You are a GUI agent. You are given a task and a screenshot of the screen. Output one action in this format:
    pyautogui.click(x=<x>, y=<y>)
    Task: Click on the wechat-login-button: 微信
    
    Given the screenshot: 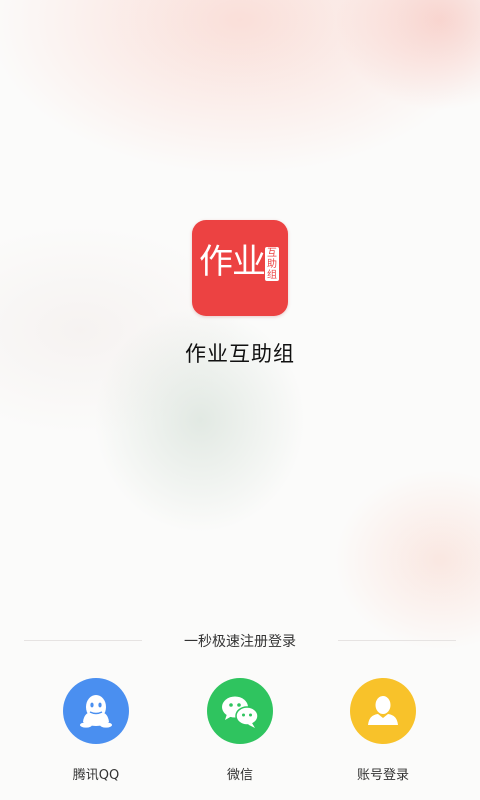 What is the action you would take?
    pyautogui.click(x=240, y=730)
    